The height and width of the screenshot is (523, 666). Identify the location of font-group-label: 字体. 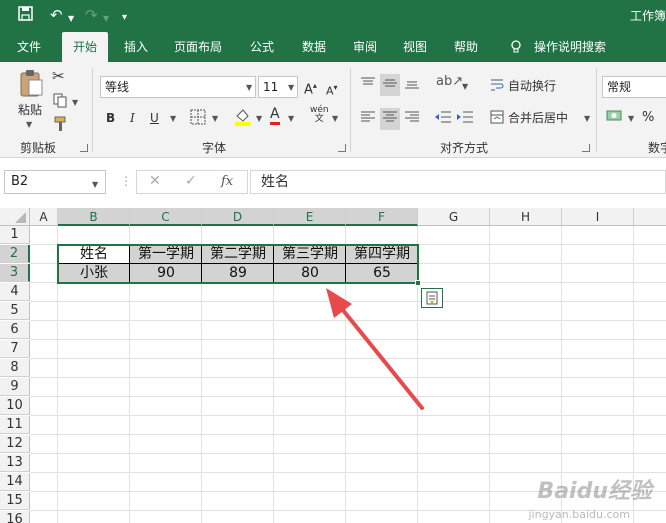
(214, 148).